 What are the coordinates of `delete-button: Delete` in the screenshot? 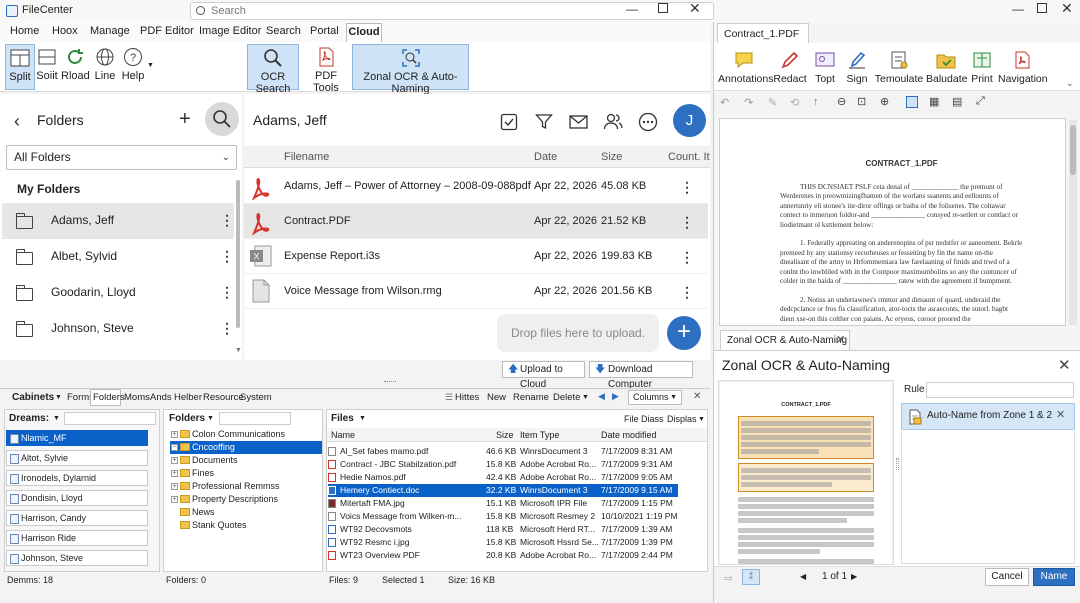 It's located at (566, 397).